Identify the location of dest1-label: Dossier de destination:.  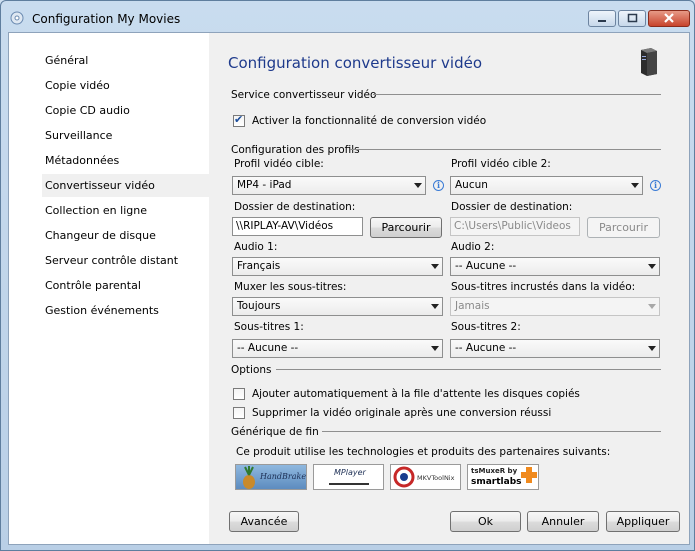
(295, 207).